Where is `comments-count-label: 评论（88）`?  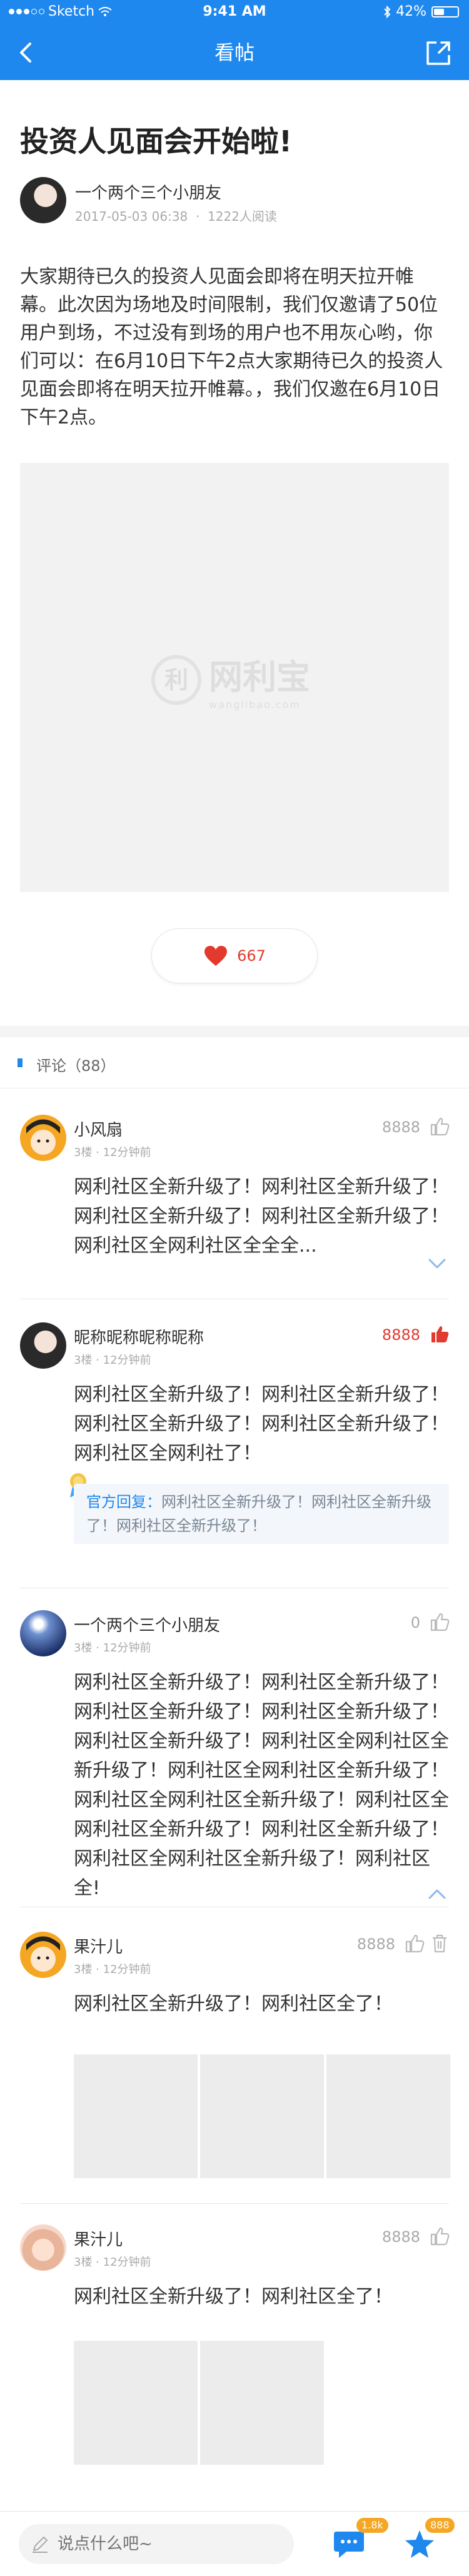 comments-count-label: 评论（88） is located at coordinates (76, 1066).